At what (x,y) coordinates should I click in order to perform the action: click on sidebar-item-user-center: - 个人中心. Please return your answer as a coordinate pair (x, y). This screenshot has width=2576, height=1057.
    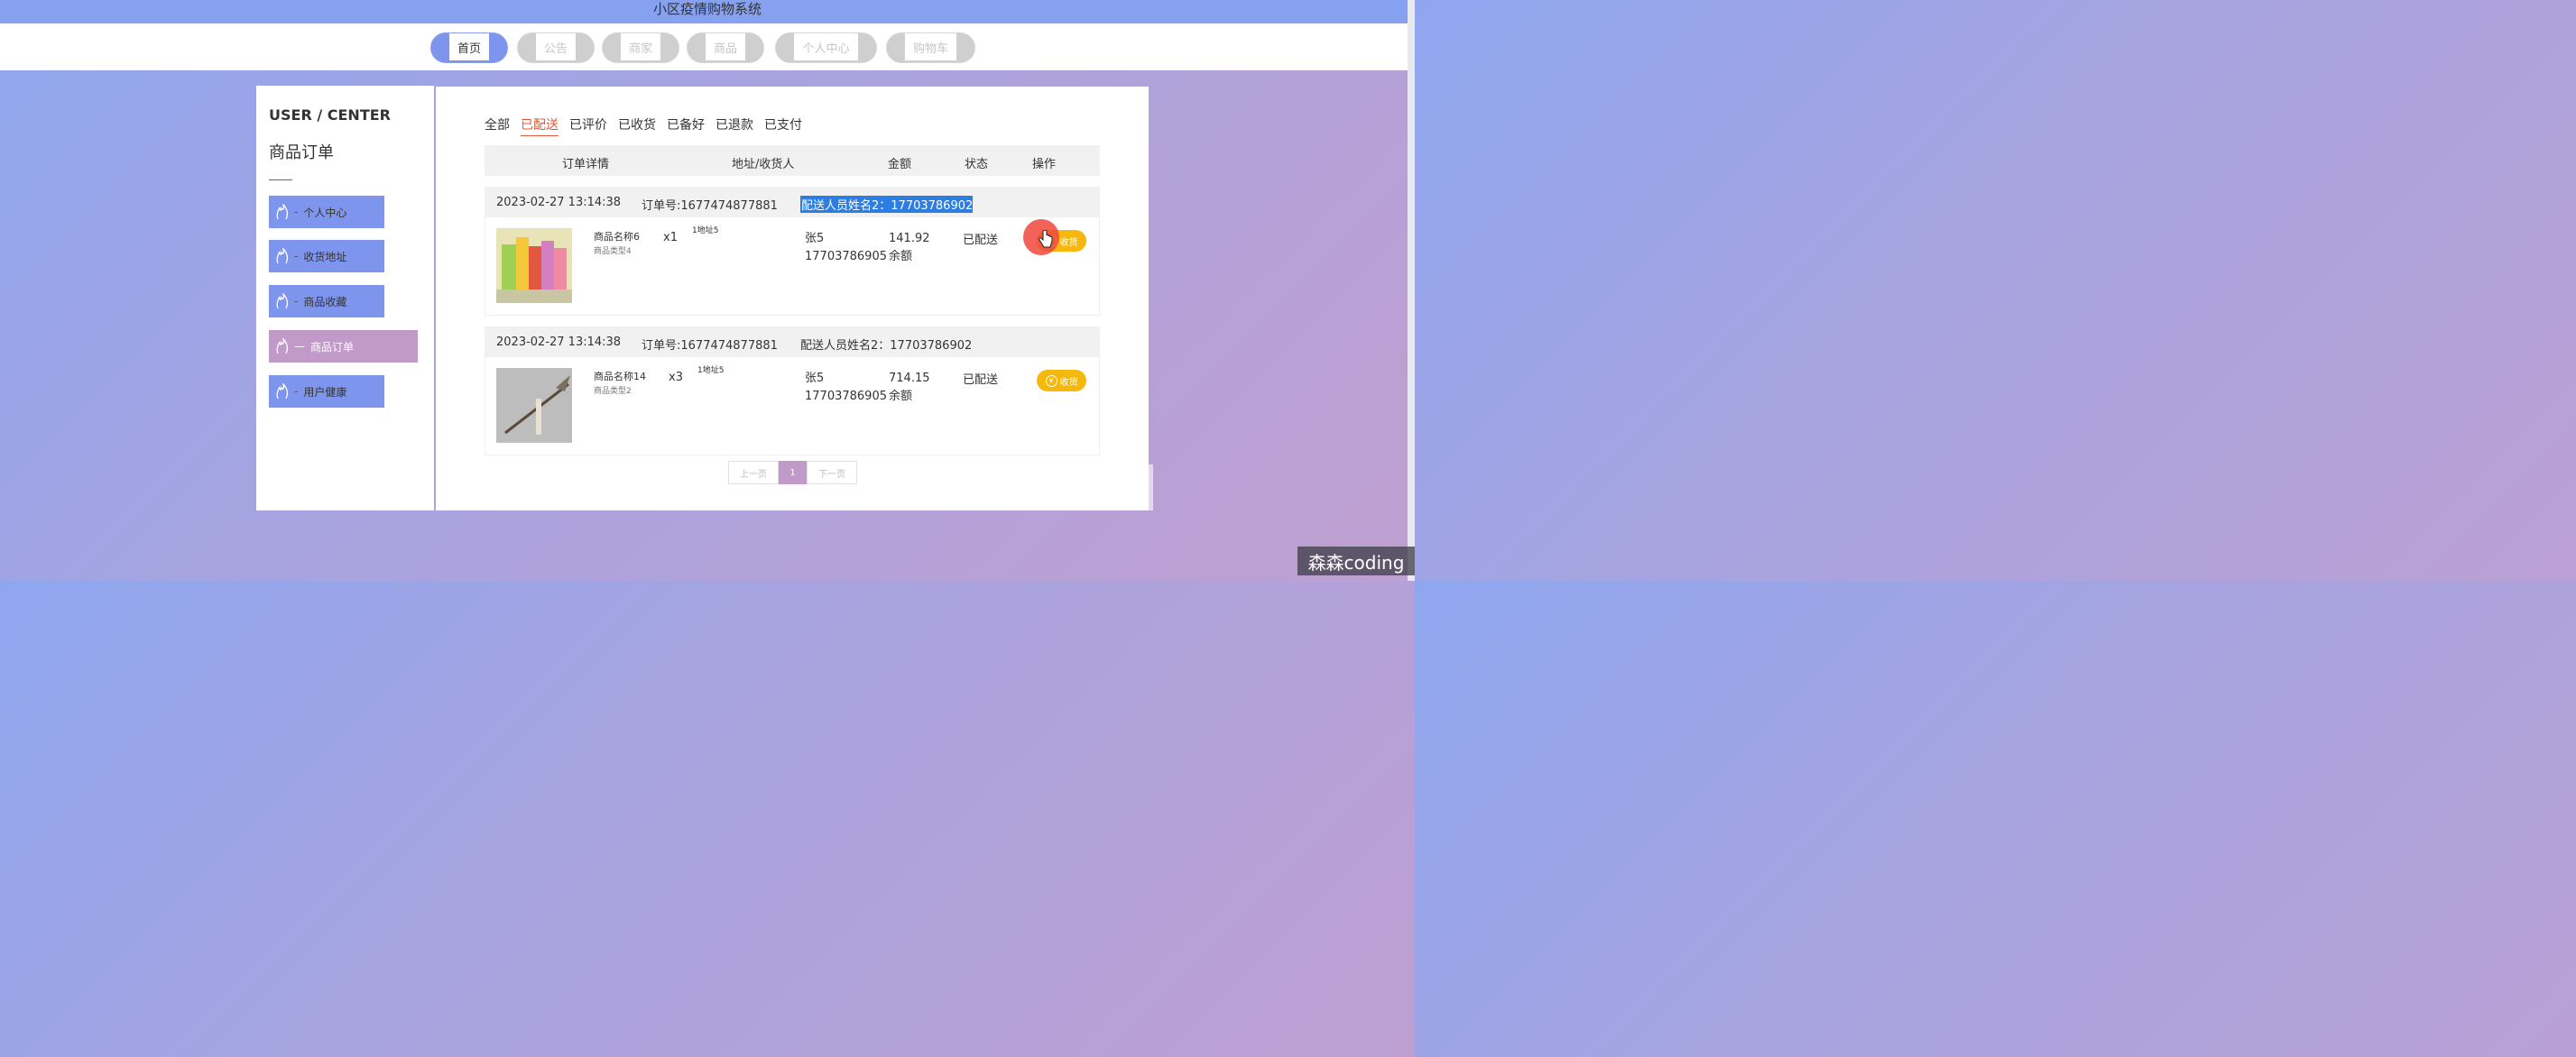
    Looking at the image, I should click on (326, 212).